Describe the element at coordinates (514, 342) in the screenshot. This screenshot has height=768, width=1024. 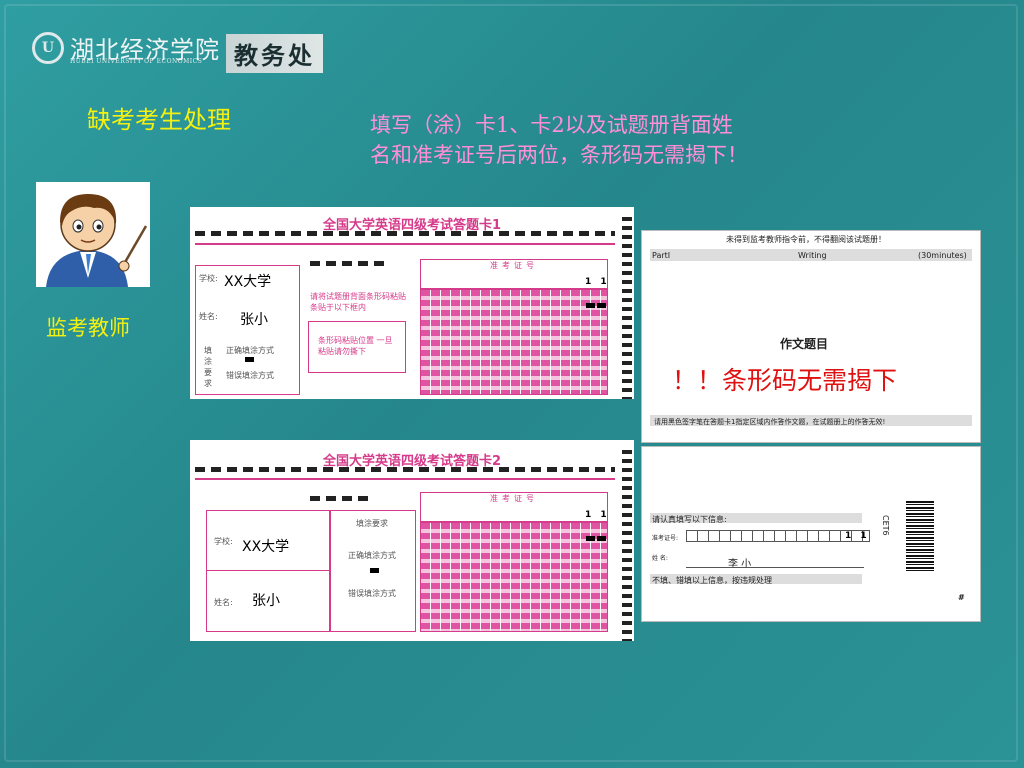
I see `card1-id-bubble-grid` at that location.